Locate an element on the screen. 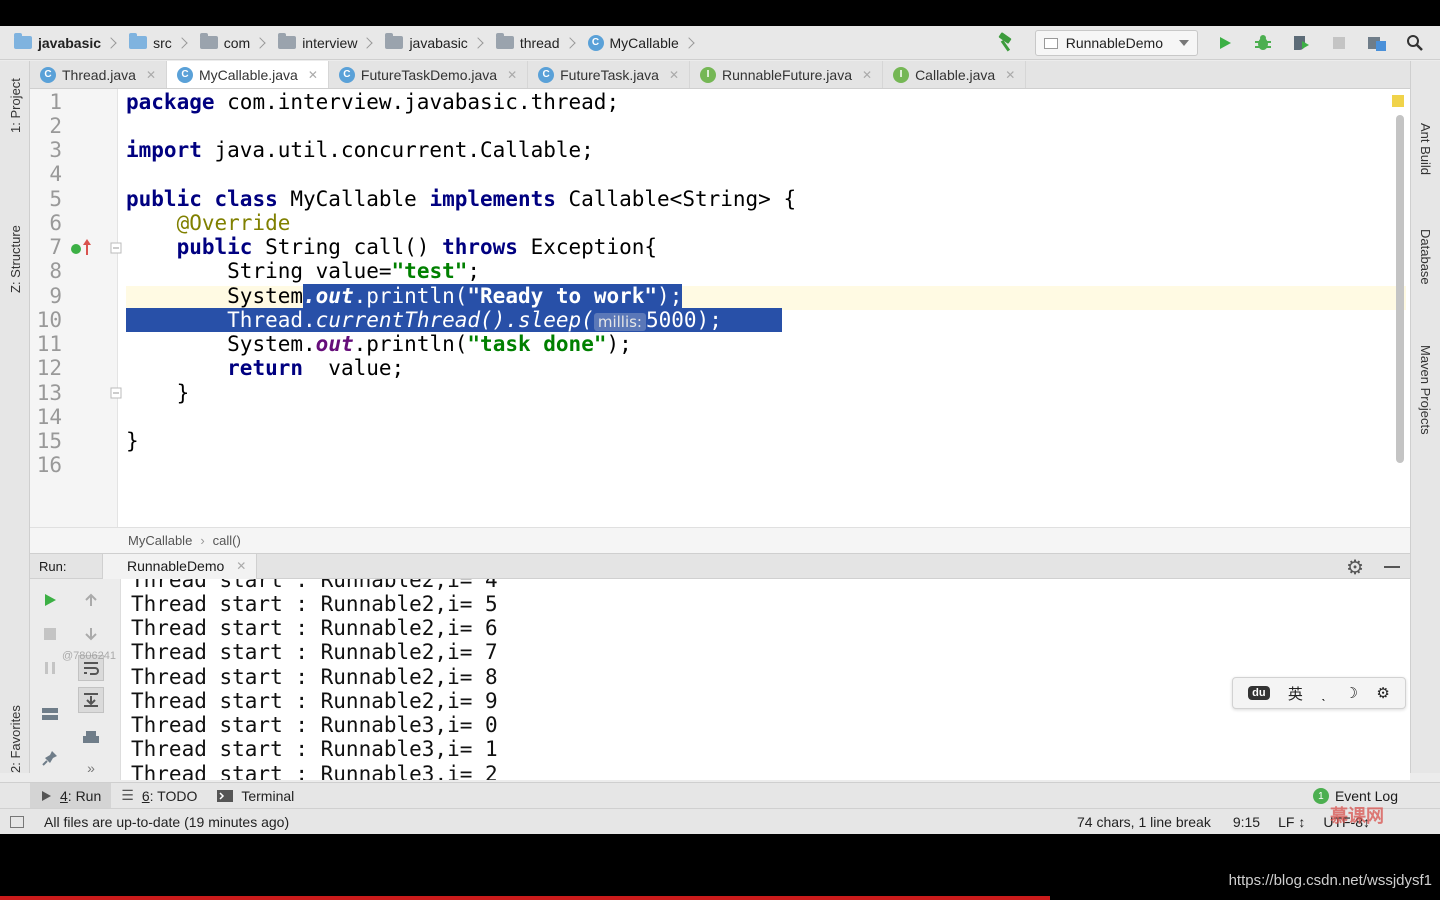  code-line-15: } is located at coordinates (132, 441).